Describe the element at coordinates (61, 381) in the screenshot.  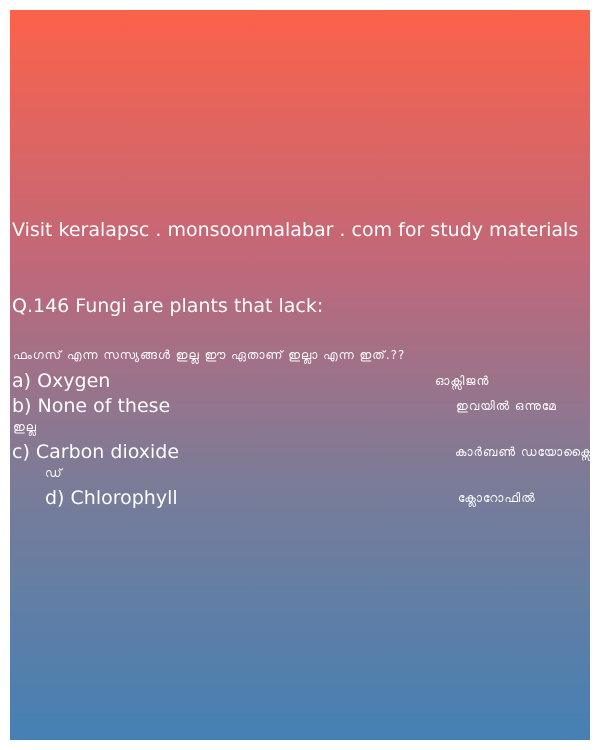
I see `option-a: a) Oxygen` at that location.